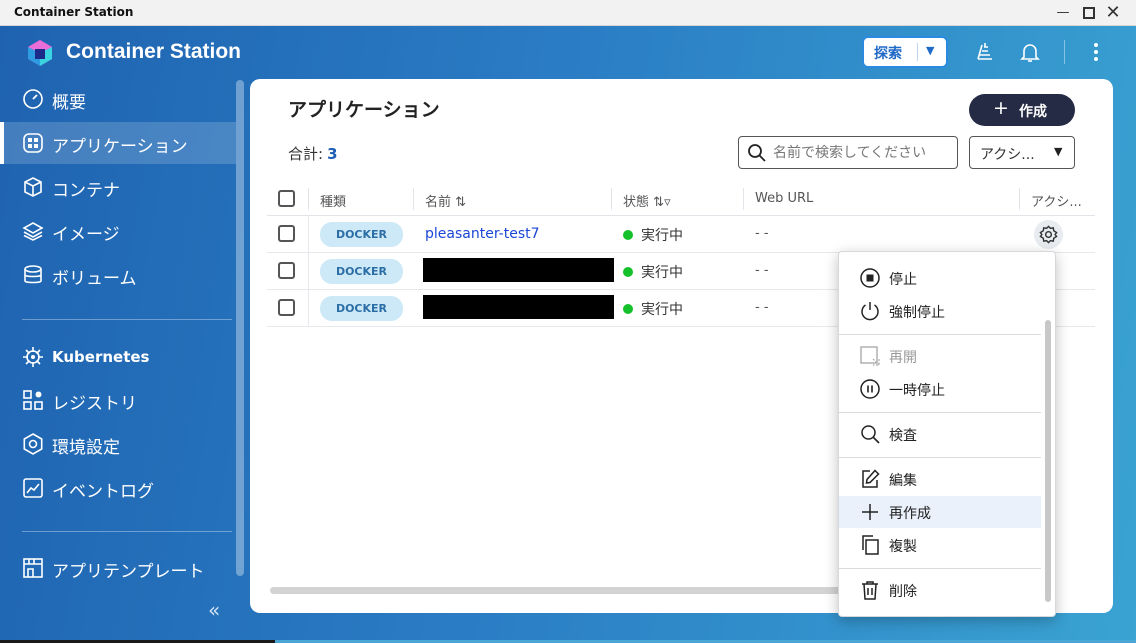  I want to click on sidebar-item-volumes: ボリューム, so click(118, 275).